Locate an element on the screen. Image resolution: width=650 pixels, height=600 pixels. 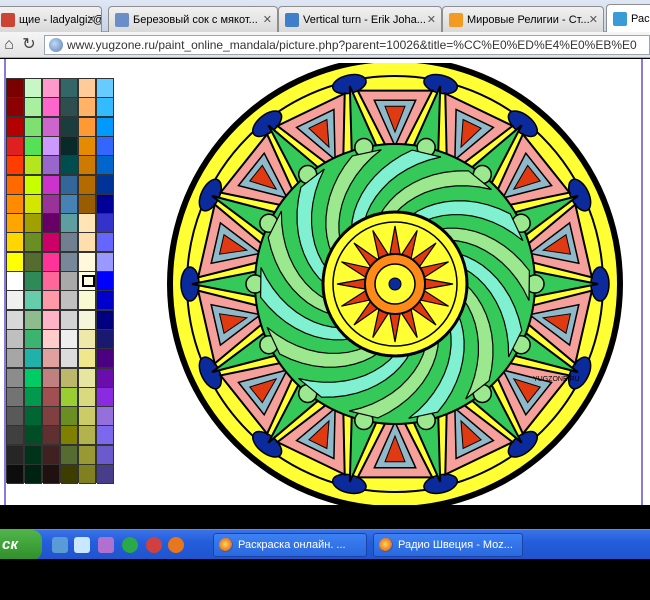
reload-icon: ↻ is located at coordinates (29, 45).